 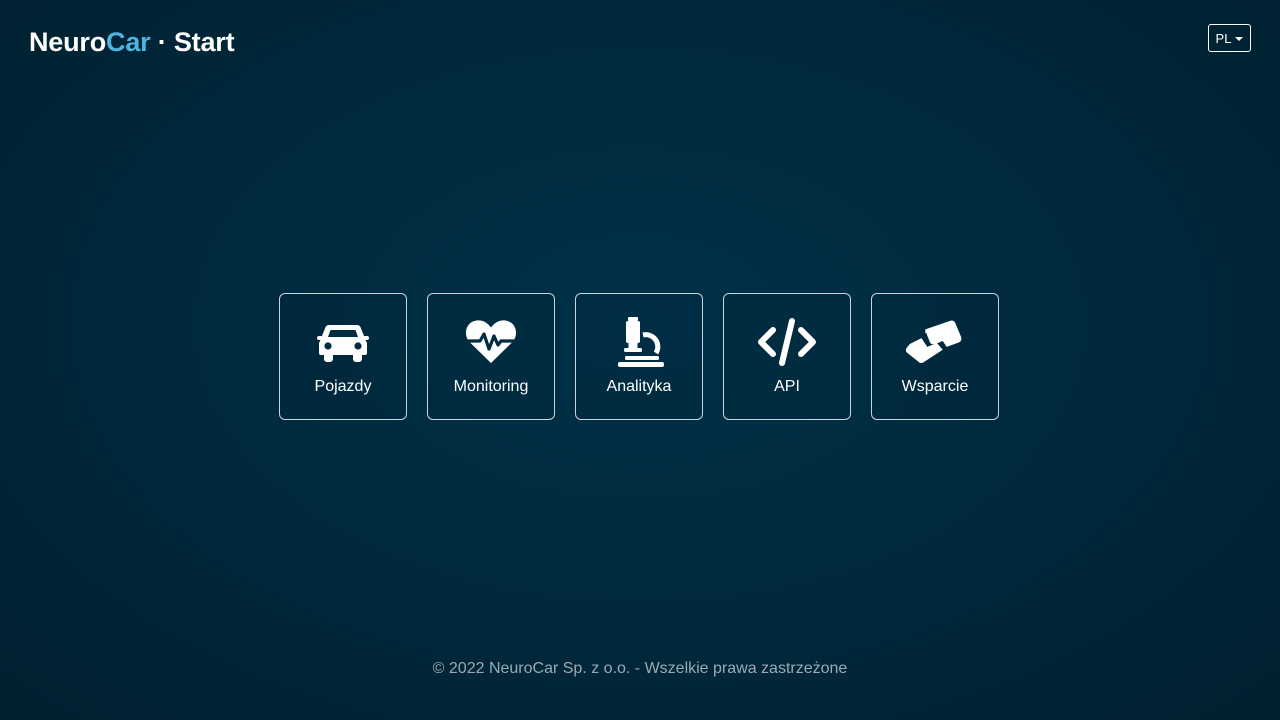 What do you see at coordinates (192, 42) in the screenshot?
I see `page-name: · Start` at bounding box center [192, 42].